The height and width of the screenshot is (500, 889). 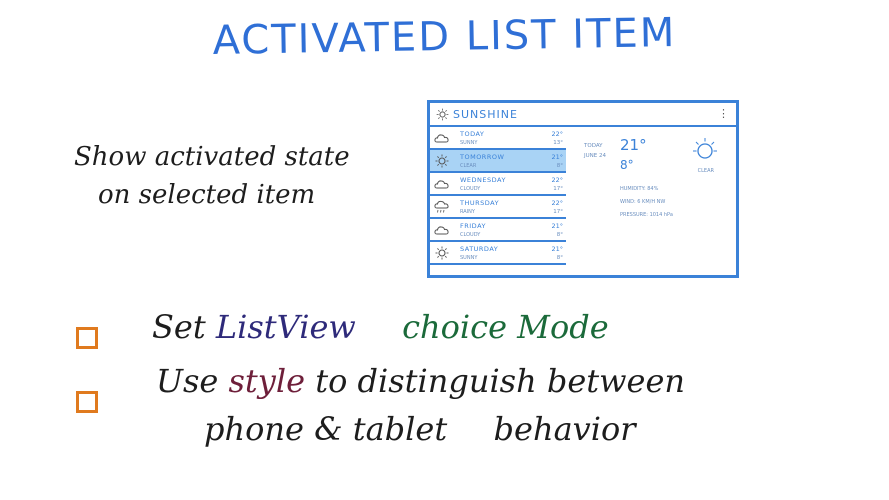 I want to click on list-item-low: 13°, so click(x=558, y=143).